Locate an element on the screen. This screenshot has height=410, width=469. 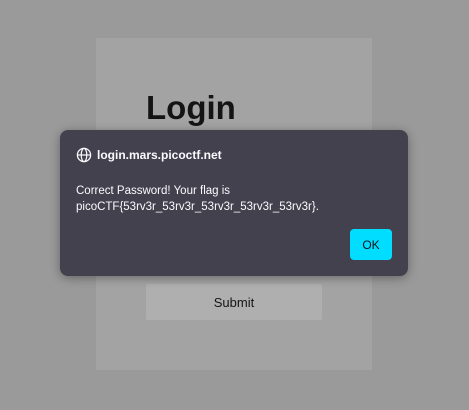
dialog-origin: login.mars.picoctf.net is located at coordinates (159, 155).